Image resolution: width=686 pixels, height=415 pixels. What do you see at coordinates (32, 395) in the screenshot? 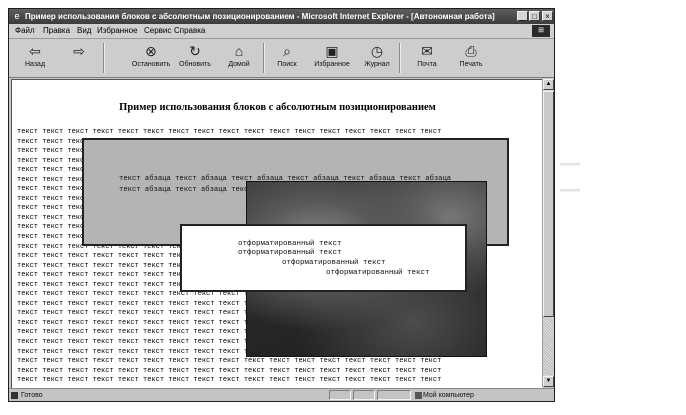
I see `status-text: Готово` at bounding box center [32, 395].